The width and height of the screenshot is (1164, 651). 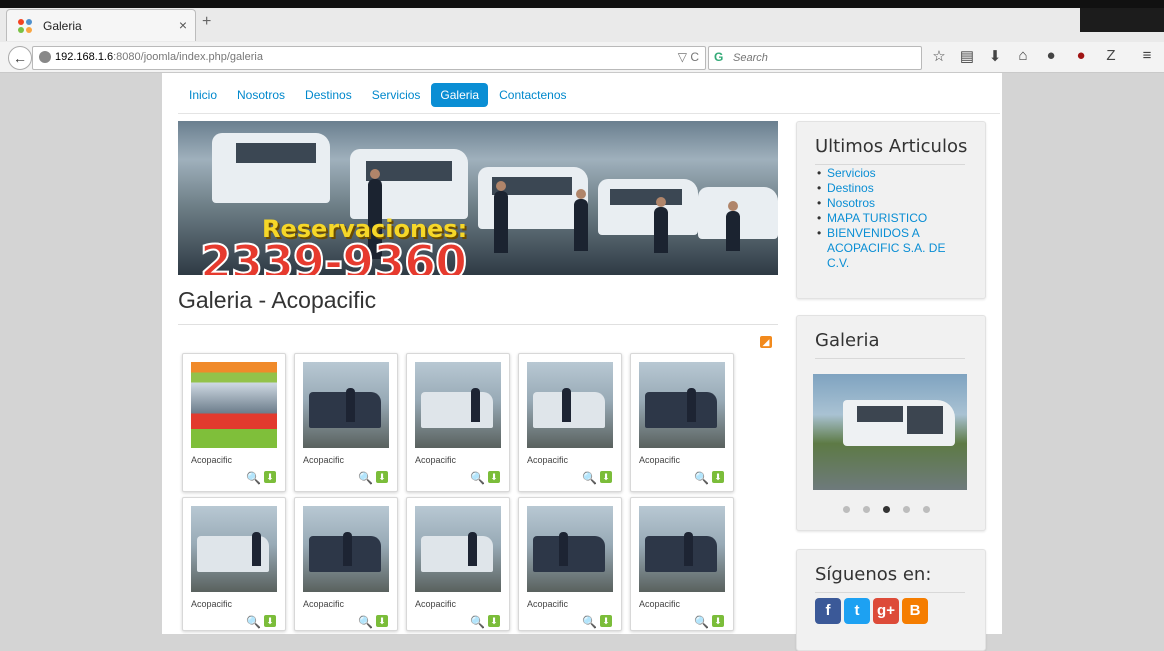 What do you see at coordinates (688, 57) in the screenshot?
I see `reload-icon: ▽ C` at bounding box center [688, 57].